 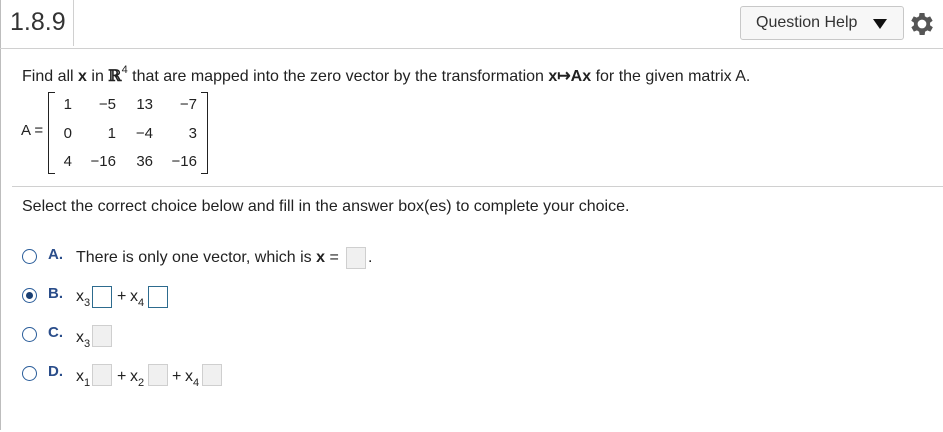 I want to click on choice-b-x3: x3, so click(x=83, y=298).